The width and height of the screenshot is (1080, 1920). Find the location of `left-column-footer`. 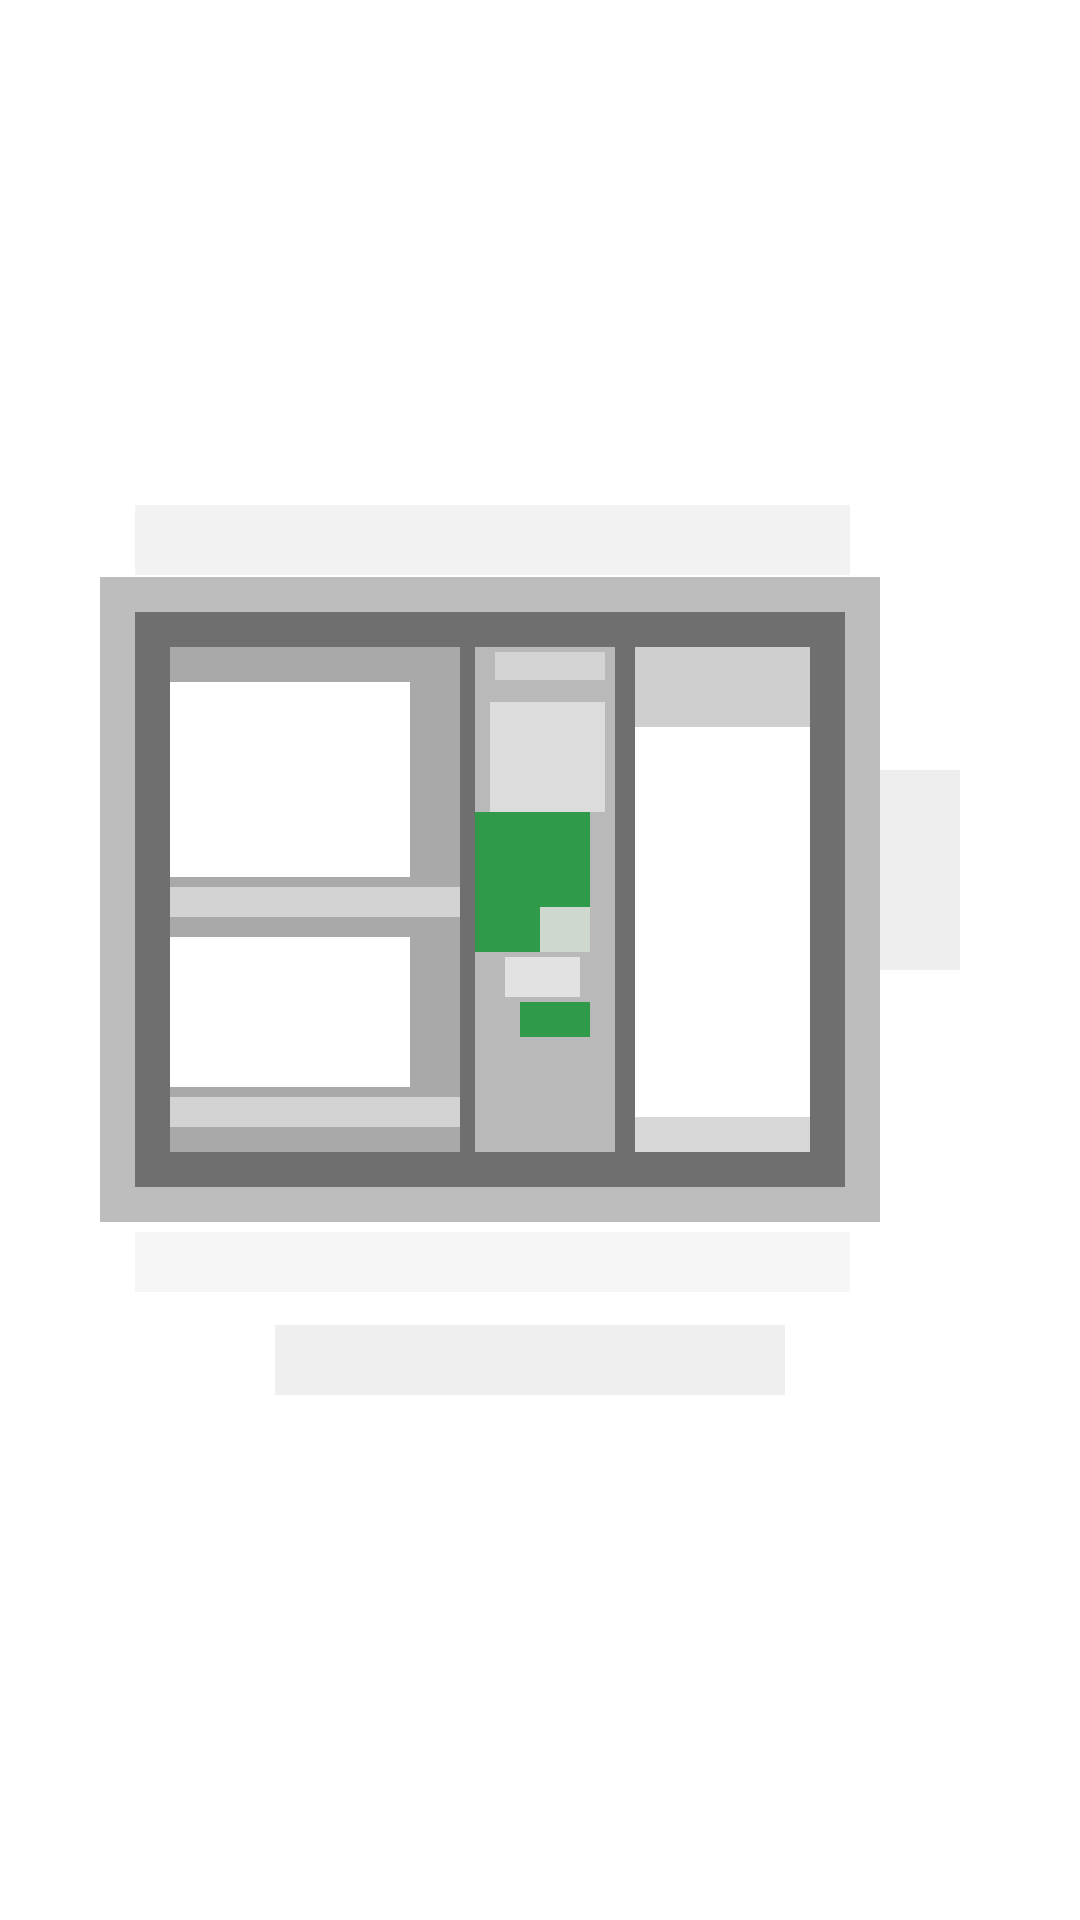

left-column-footer is located at coordinates (315, 1112).